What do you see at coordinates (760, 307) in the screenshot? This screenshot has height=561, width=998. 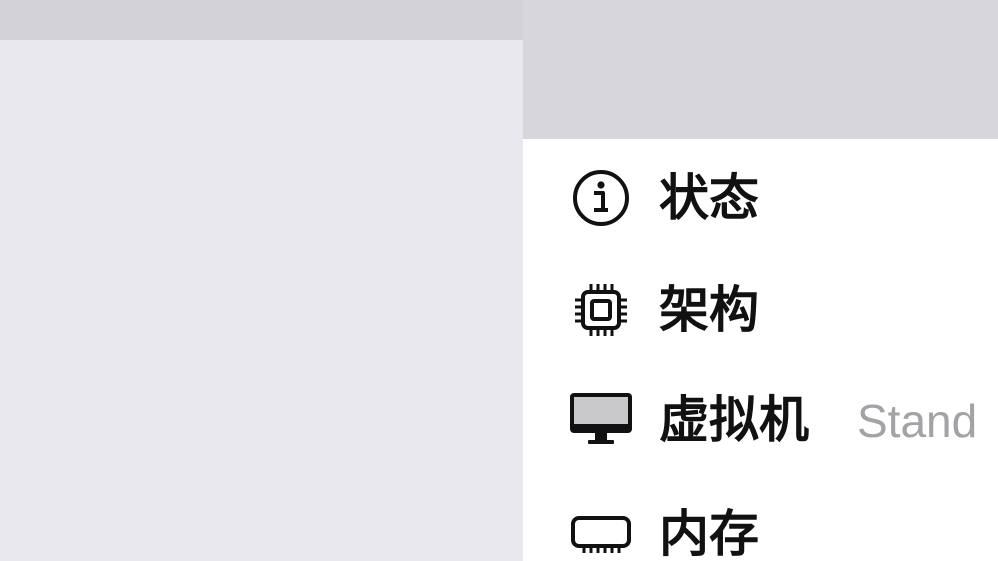 I see `menu-item-architecture: 架构` at bounding box center [760, 307].